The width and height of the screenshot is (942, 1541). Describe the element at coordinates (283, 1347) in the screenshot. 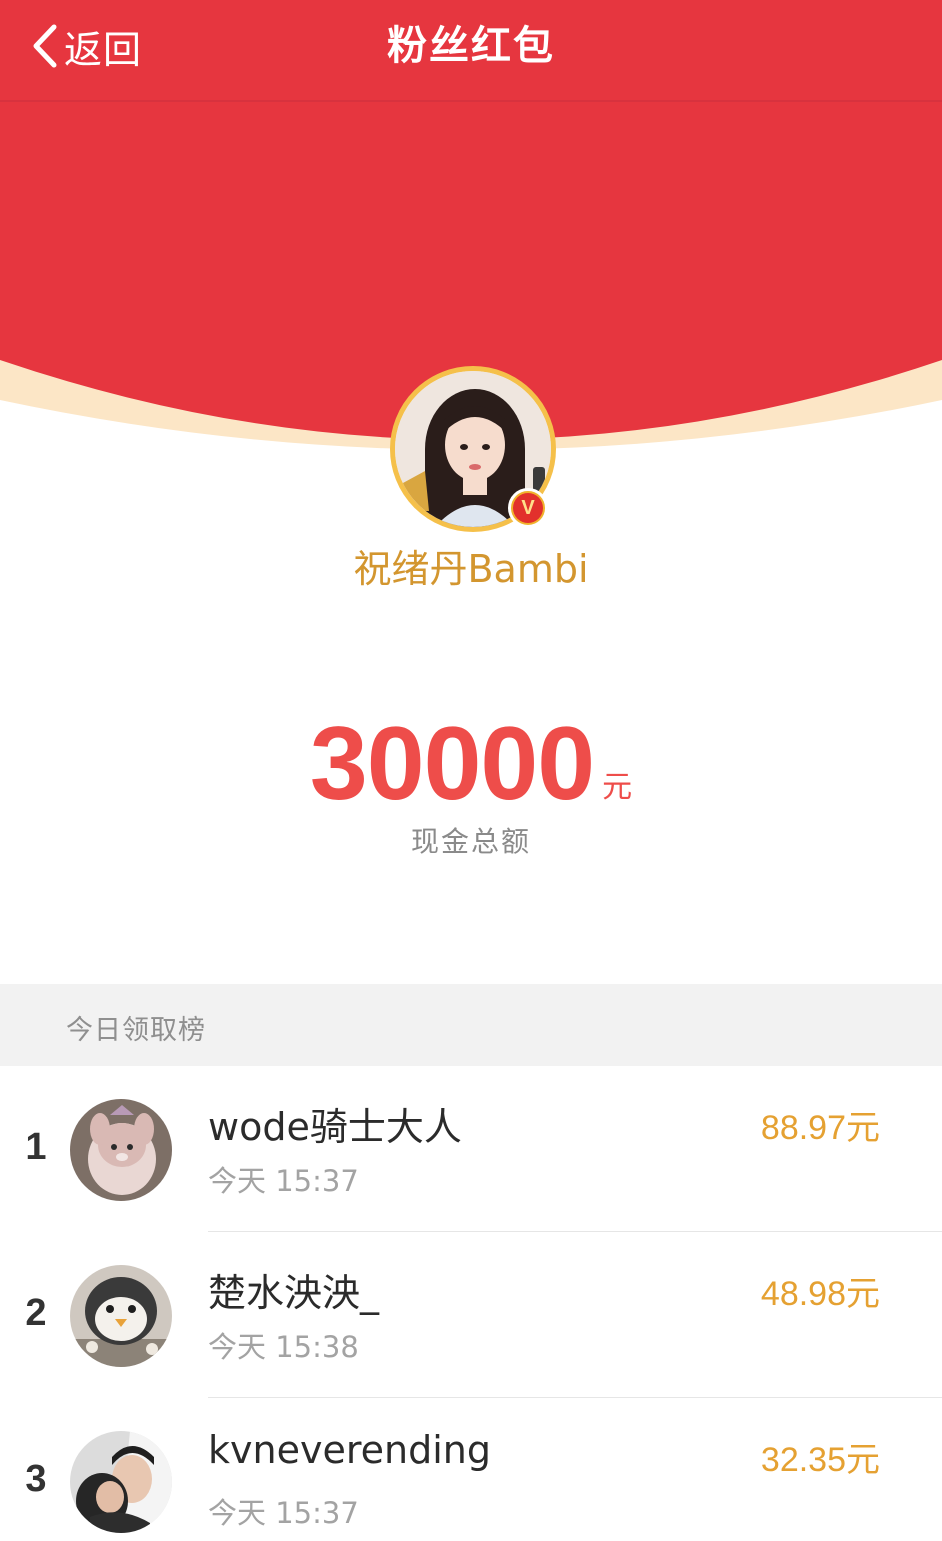

I see `claim-time: 今天 15:38` at that location.